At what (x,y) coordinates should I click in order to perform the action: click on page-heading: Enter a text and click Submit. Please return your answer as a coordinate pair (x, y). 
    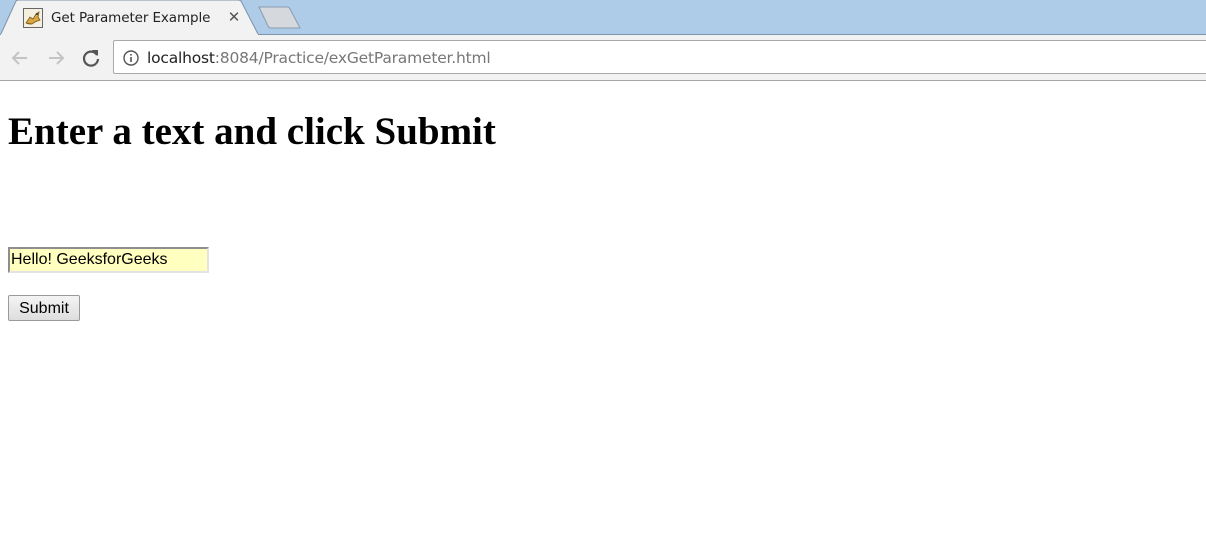
    Looking at the image, I should click on (252, 131).